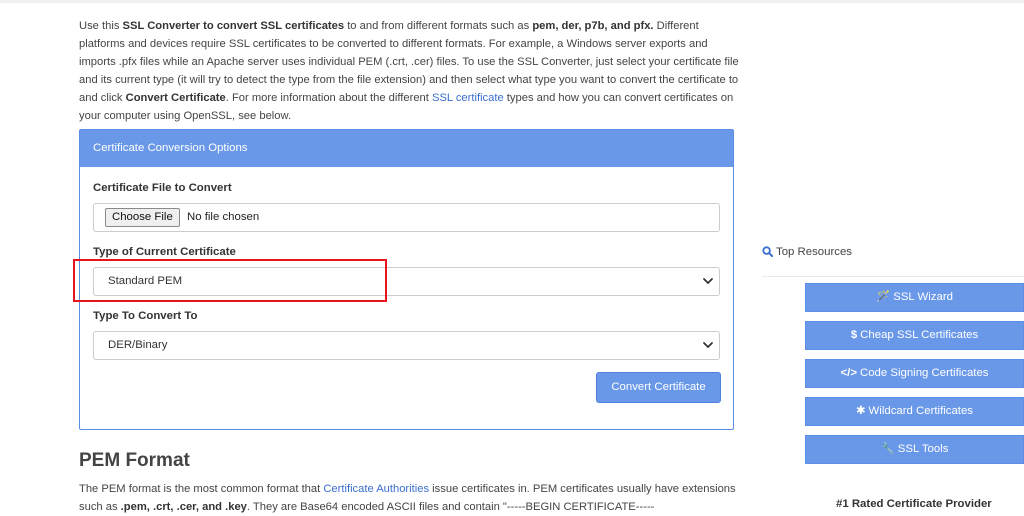 Image resolution: width=1024 pixels, height=516 pixels. Describe the element at coordinates (658, 387) in the screenshot. I see `convert-certificate-button: Convert Certificate` at that location.